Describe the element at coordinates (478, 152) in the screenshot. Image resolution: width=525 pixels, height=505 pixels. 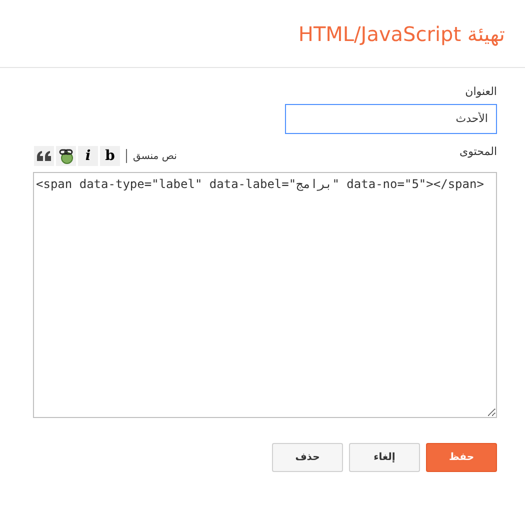
I see `field-label: المحتوى` at that location.